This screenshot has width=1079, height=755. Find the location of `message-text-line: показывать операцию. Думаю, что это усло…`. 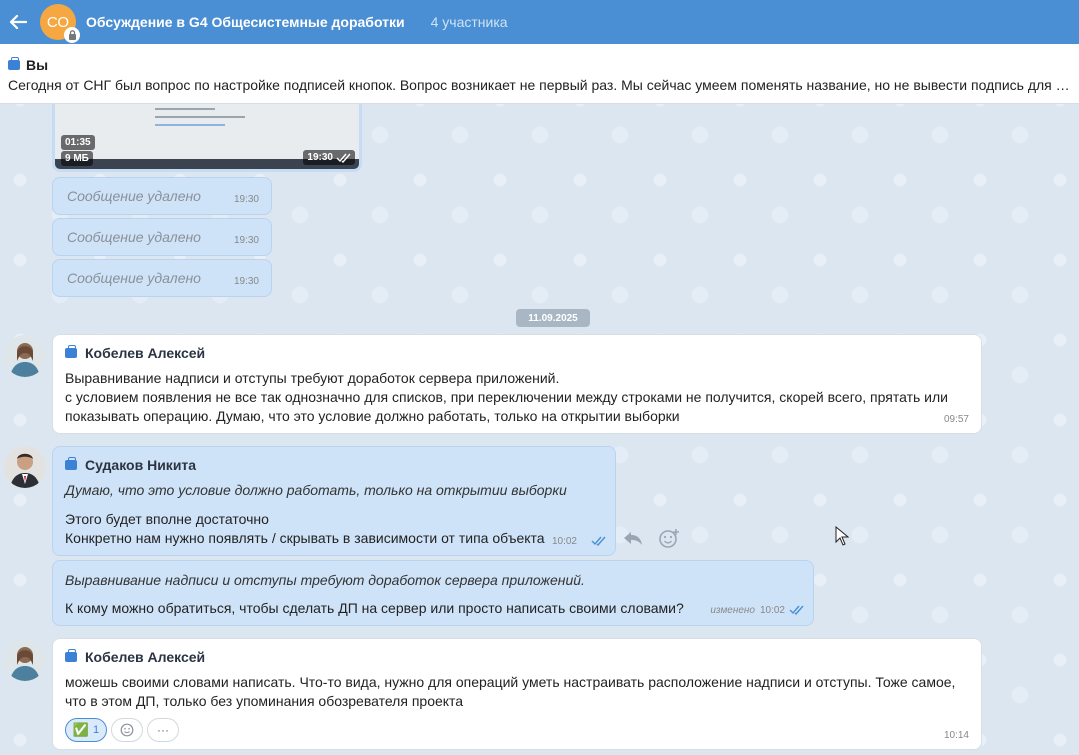

message-text-line: показывать операцию. Думаю, что это усло… is located at coordinates (372, 416).